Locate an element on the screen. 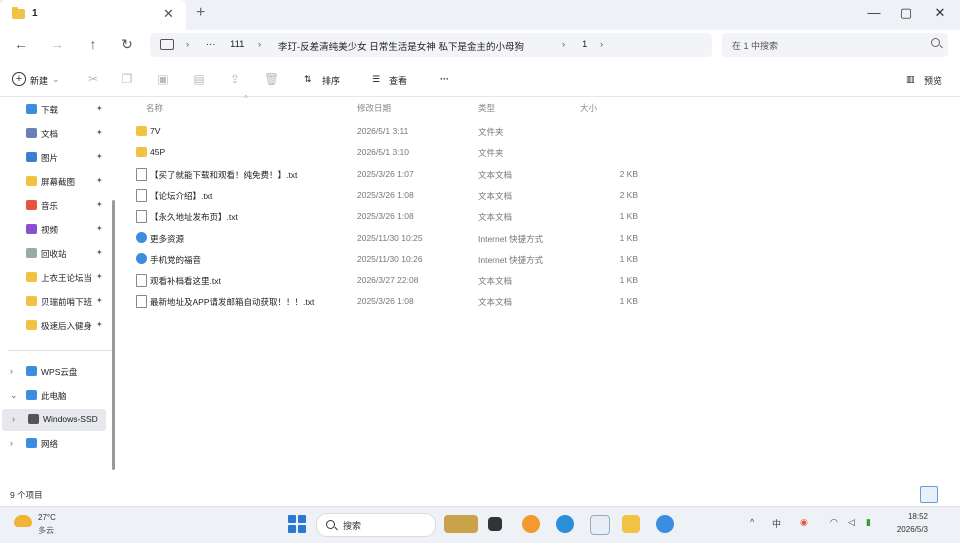  column-date: 修改日期 is located at coordinates (374, 108).